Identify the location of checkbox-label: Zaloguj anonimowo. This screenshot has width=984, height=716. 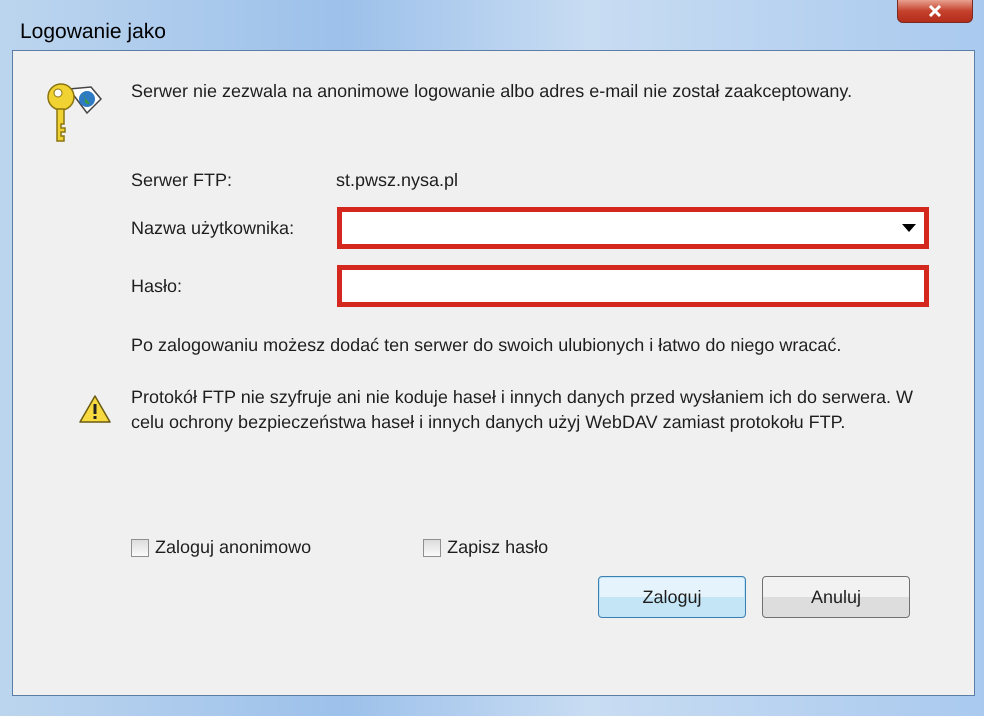
(233, 547).